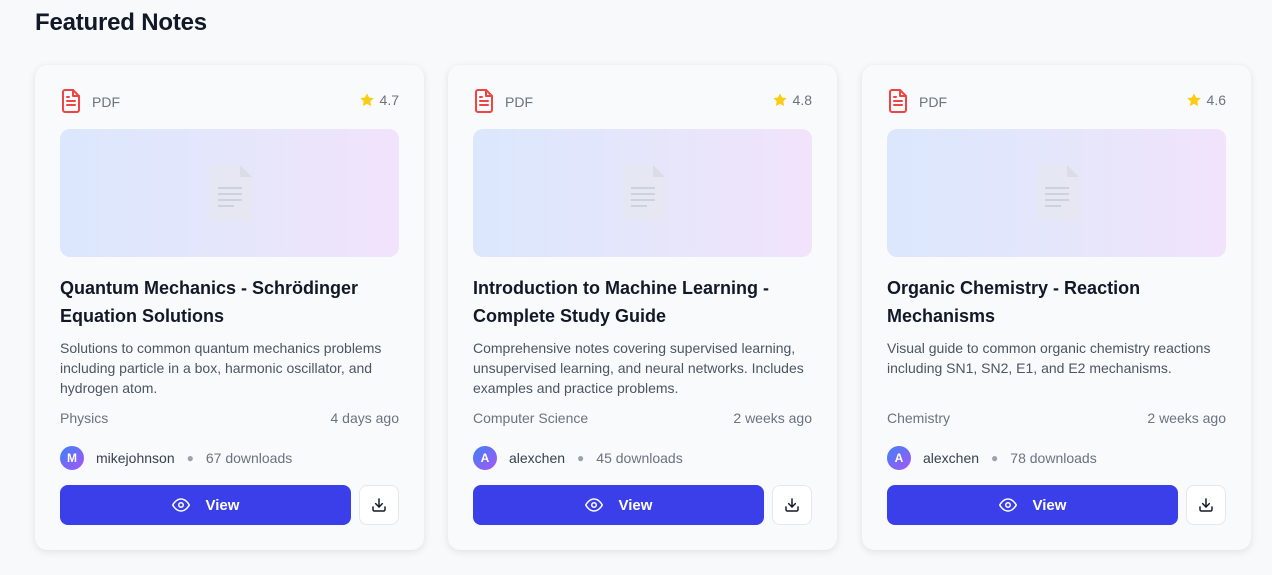  Describe the element at coordinates (389, 100) in the screenshot. I see `rating-value: 4.7` at that location.